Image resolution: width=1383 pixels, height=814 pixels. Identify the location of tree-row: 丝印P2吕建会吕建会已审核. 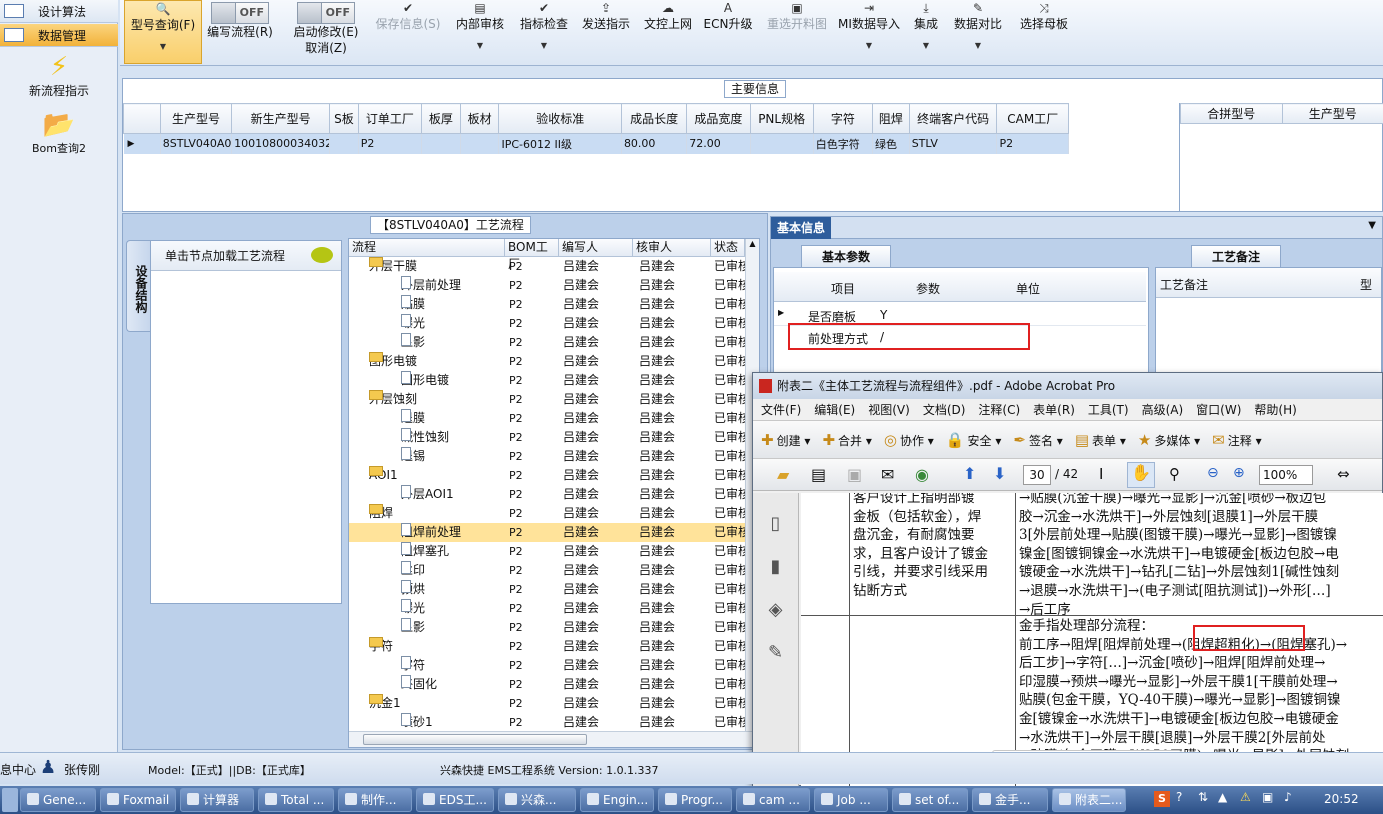
(547, 570).